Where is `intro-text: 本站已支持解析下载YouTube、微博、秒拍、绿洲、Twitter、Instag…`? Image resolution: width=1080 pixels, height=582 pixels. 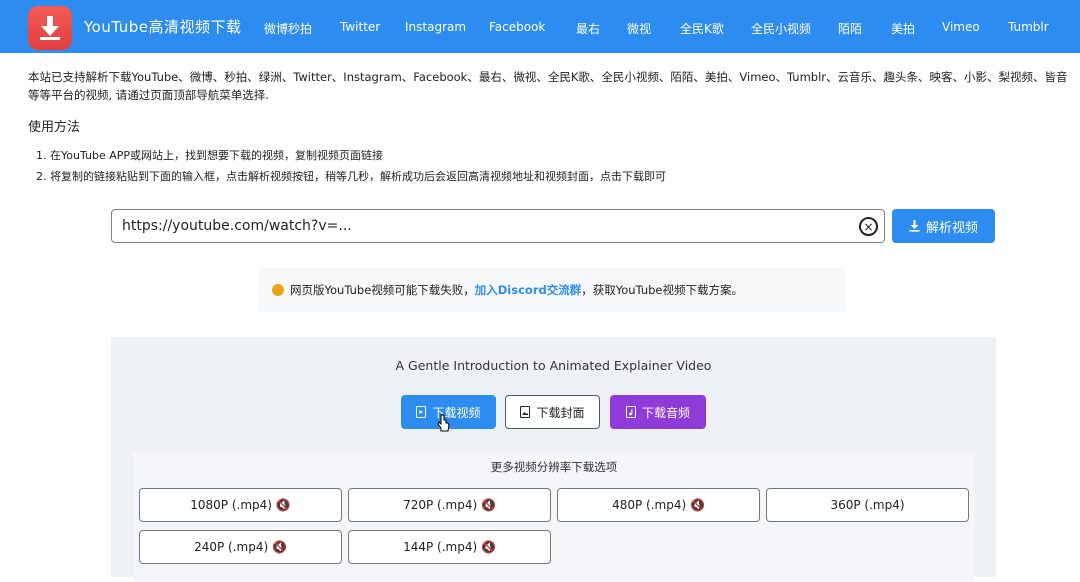
intro-text: 本站已支持解析下载YouTube、微博、秒拍、绿洲、Twitter、Instag… is located at coordinates (548, 86).